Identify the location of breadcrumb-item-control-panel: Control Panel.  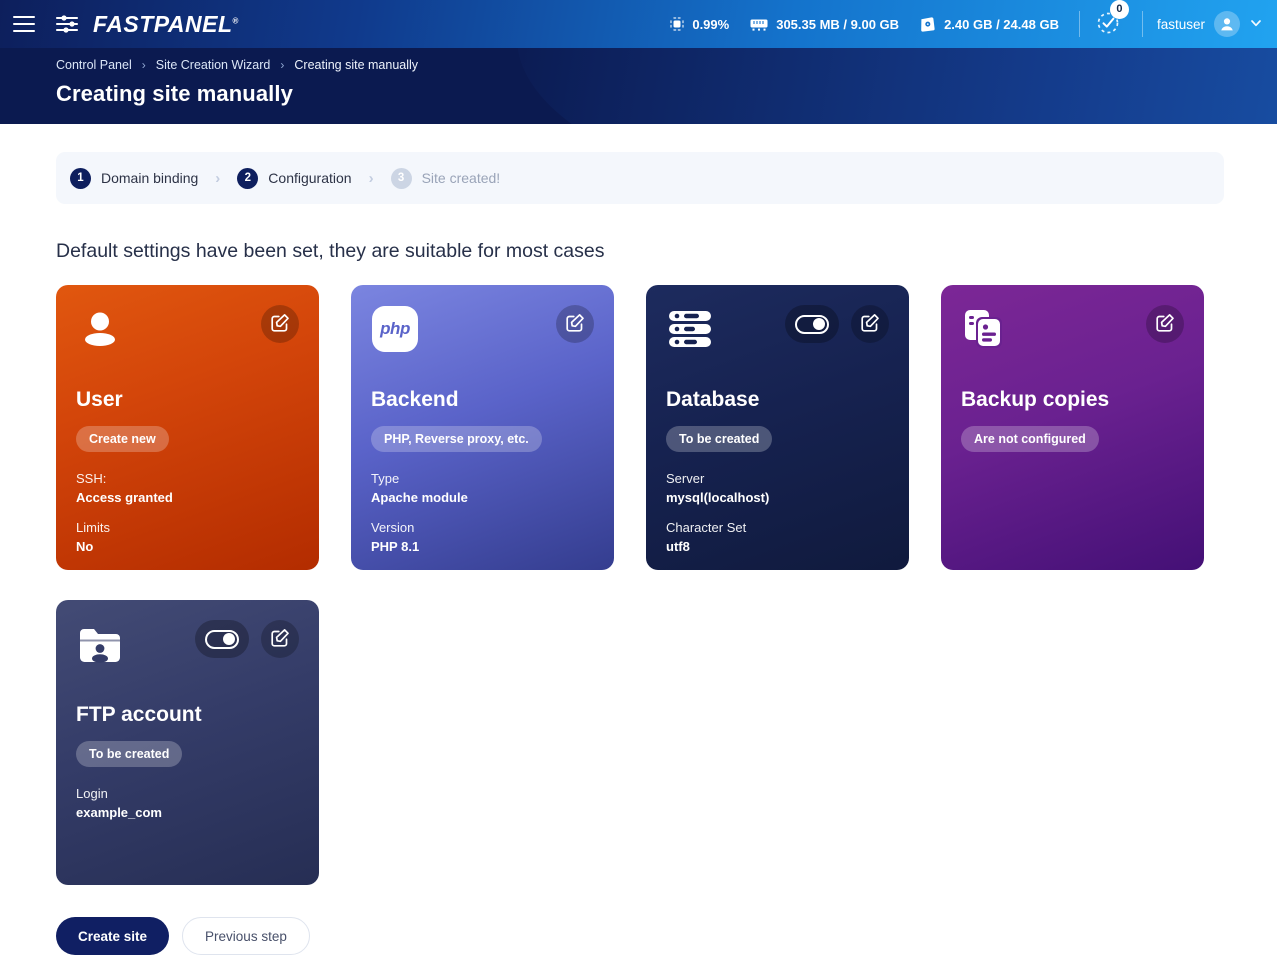
(94, 65).